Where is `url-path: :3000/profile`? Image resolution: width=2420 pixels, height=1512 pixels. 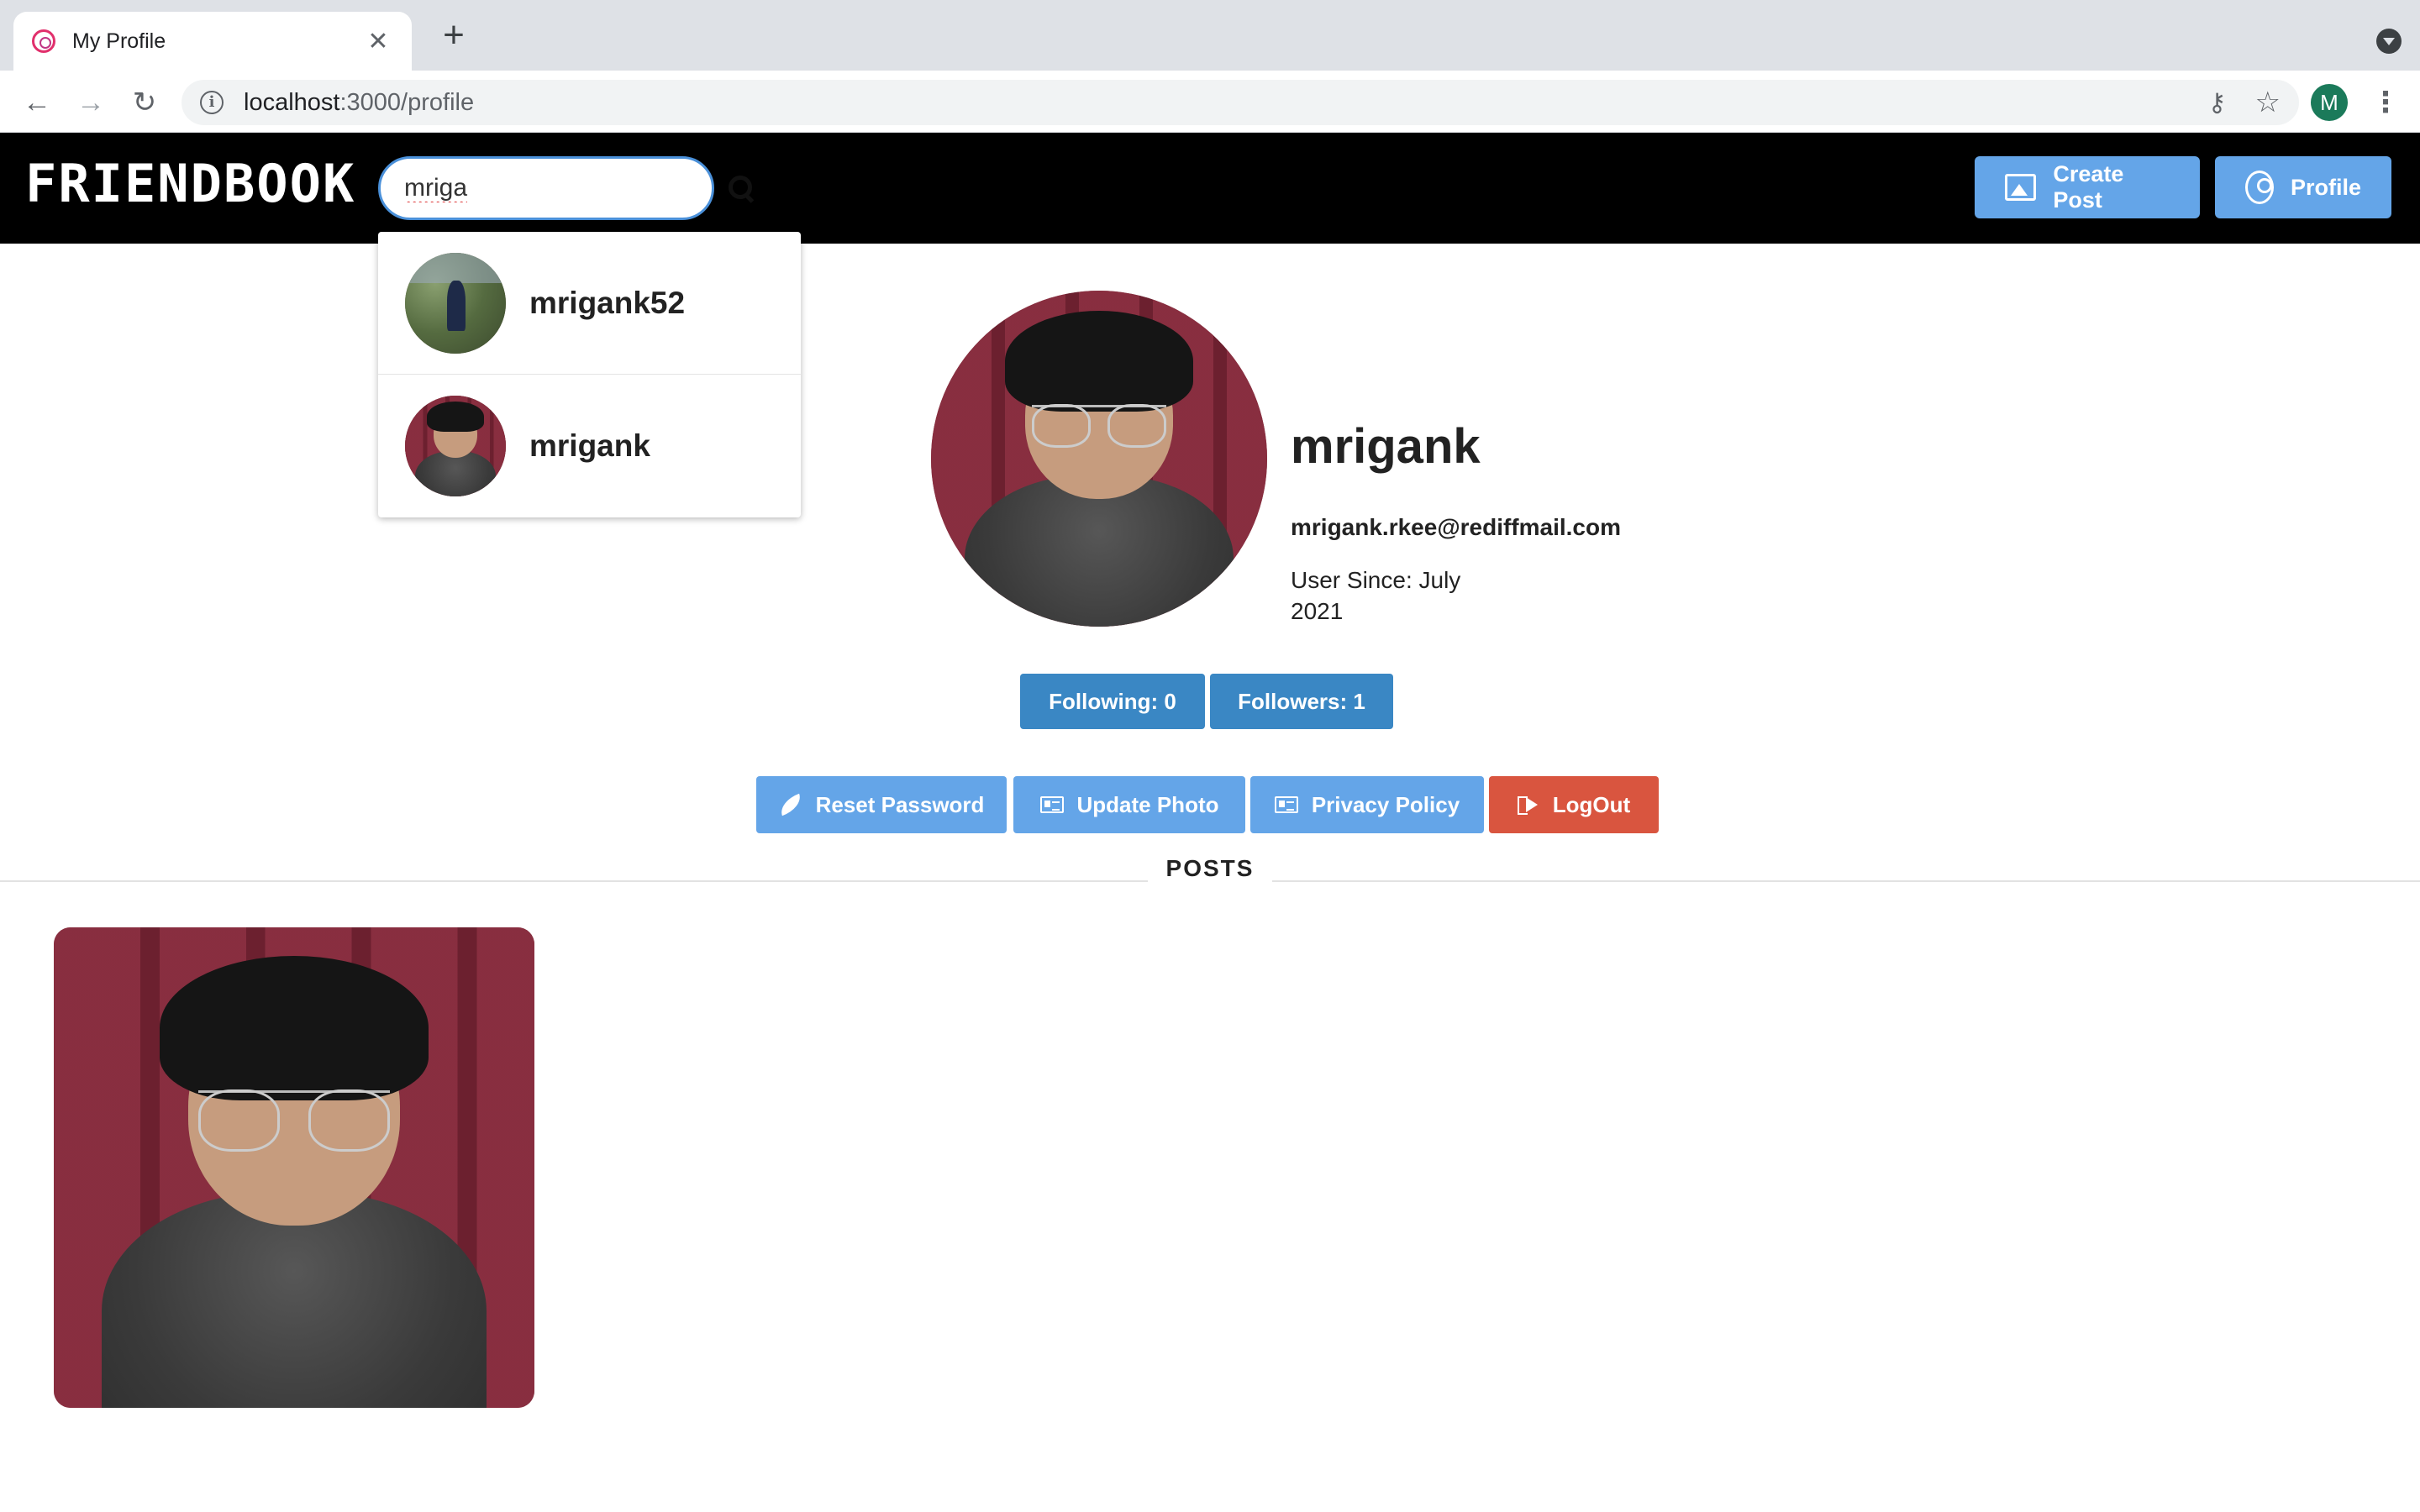 url-path: :3000/profile is located at coordinates (407, 102).